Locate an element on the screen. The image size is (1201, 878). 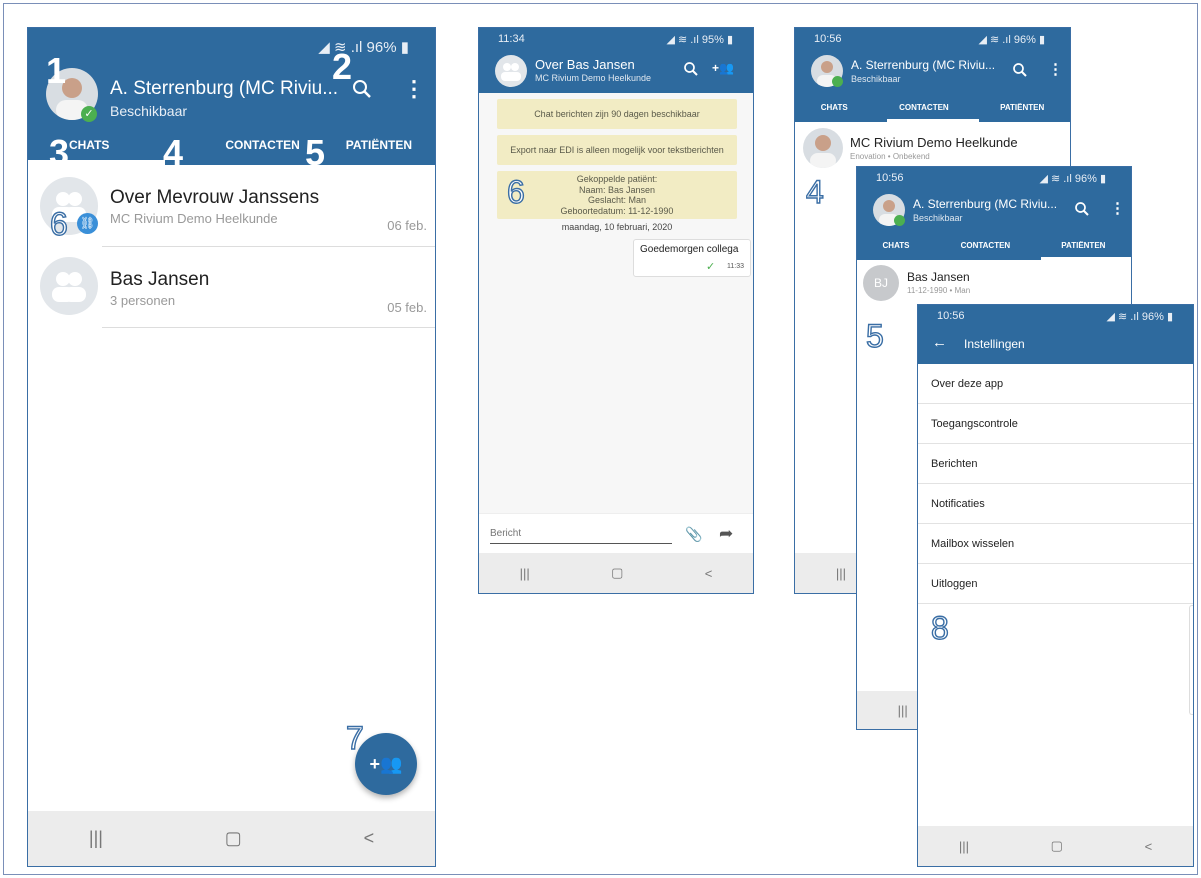
menu-item-uitloggen: Uitloggen is located at coordinates (1055, 584).